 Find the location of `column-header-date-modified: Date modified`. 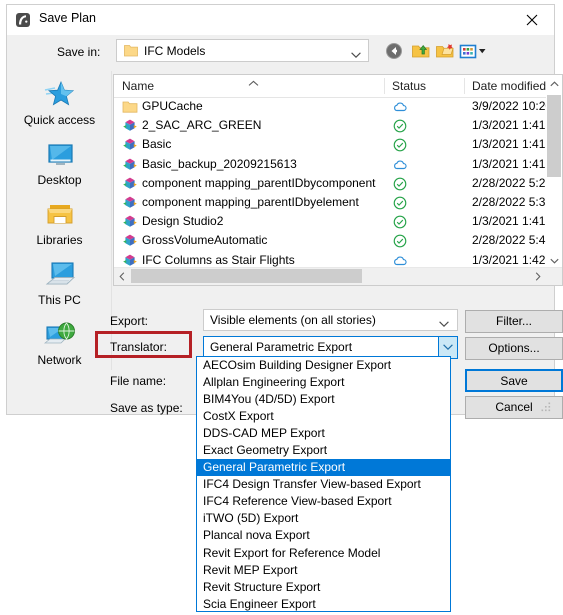

column-header-date-modified: Date modified is located at coordinates (509, 86).